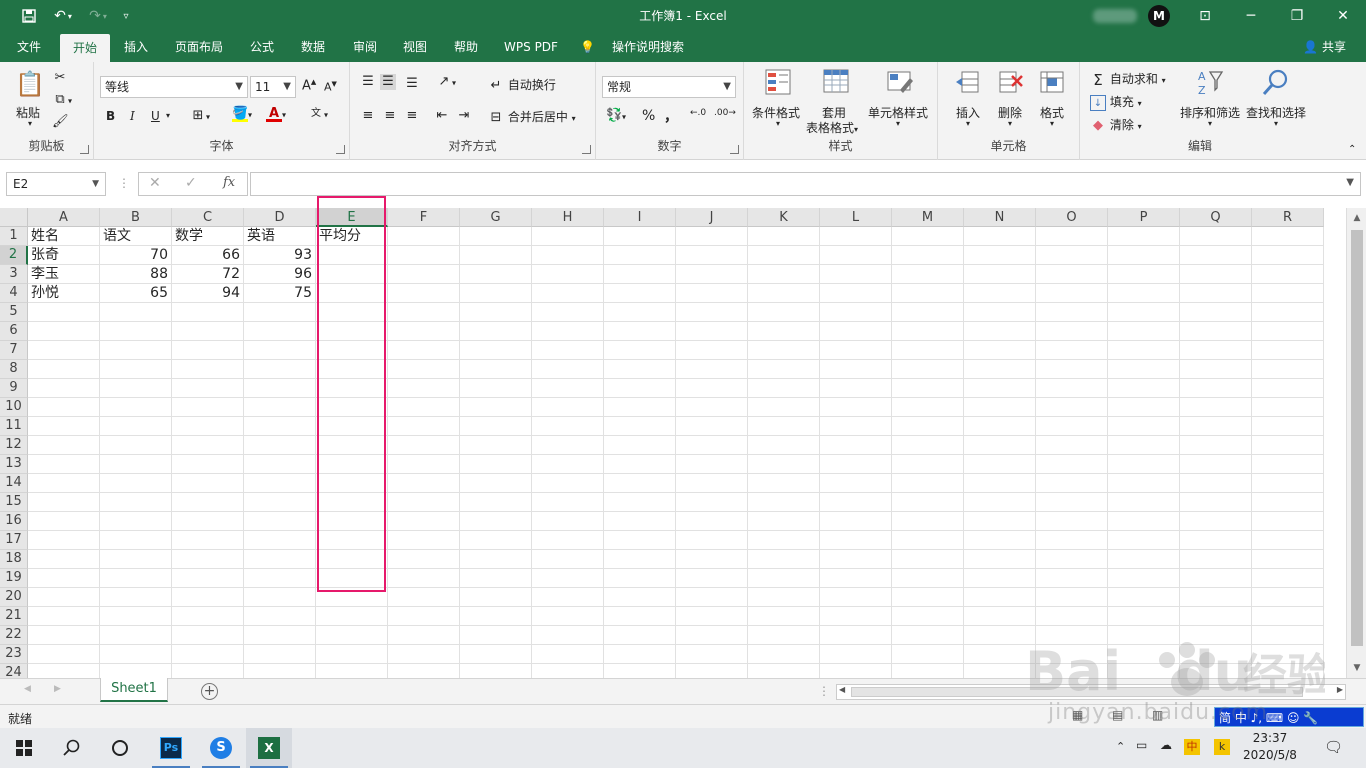 The image size is (1366, 768). What do you see at coordinates (1216, 597) in the screenshot?
I see `cell-q20` at bounding box center [1216, 597].